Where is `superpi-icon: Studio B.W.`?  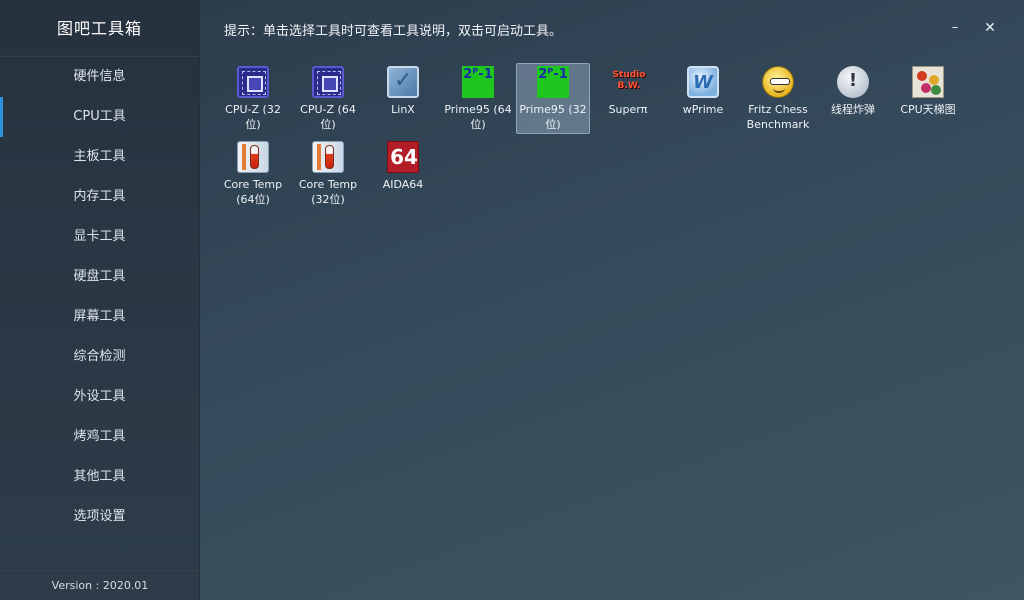 superpi-icon: Studio B.W. is located at coordinates (629, 82).